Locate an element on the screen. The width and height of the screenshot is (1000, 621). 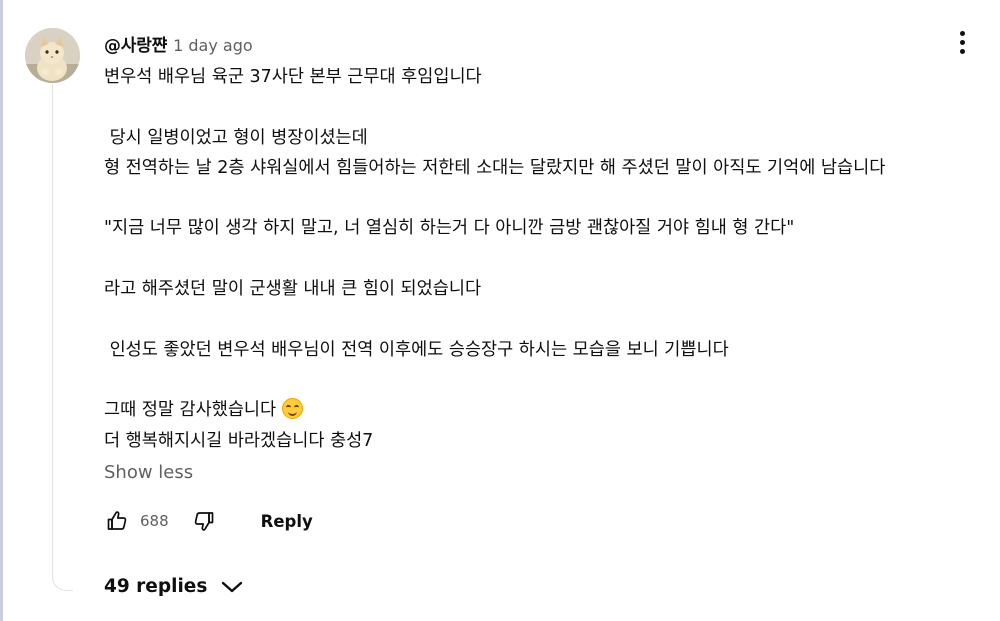
comment-line: 라고 해주셨던 말이 군생활 내내 큰 힘이 되었습니다 is located at coordinates (293, 289).